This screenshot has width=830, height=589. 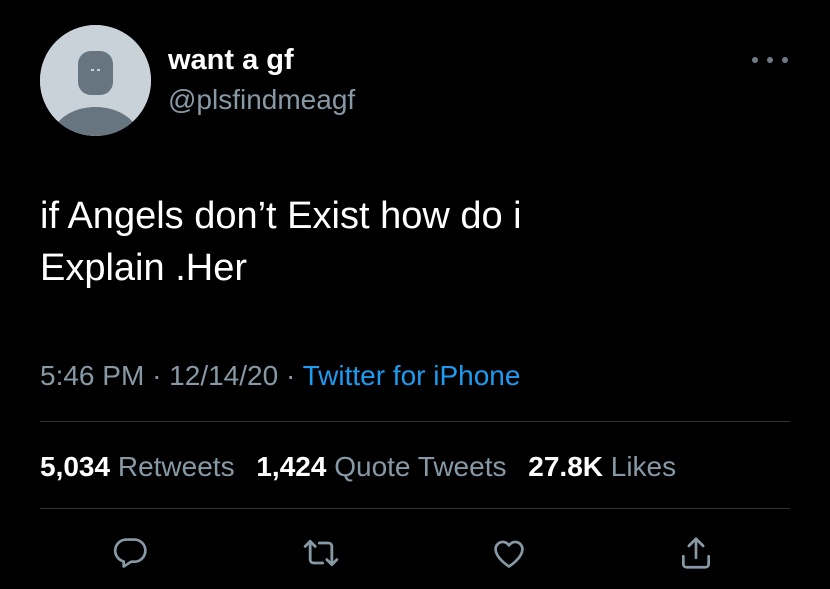 I want to click on like-button, so click(x=509, y=553).